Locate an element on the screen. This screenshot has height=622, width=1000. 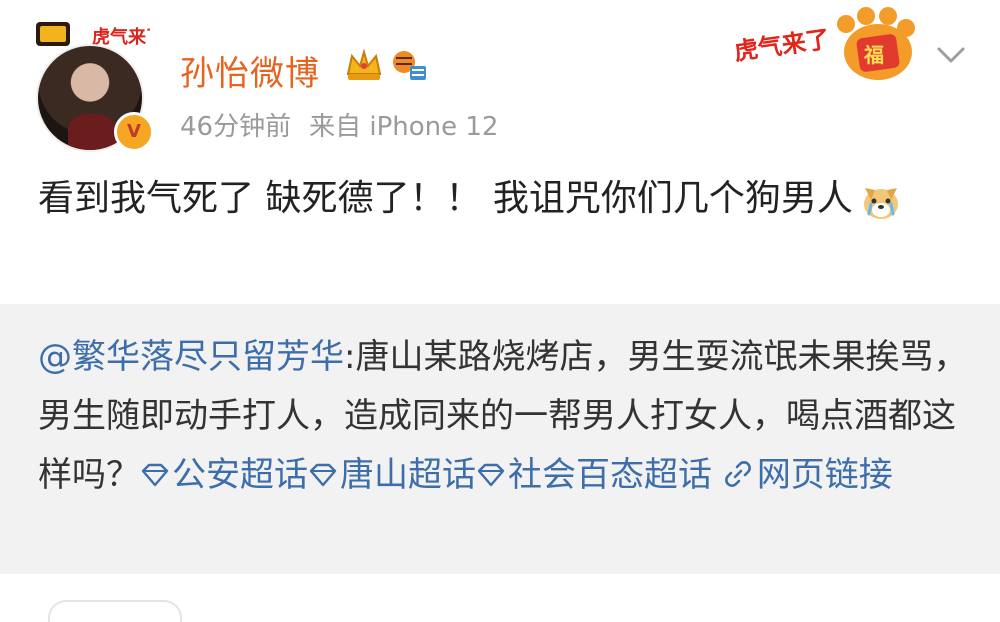
chevron-down-icon is located at coordinates (951, 55).